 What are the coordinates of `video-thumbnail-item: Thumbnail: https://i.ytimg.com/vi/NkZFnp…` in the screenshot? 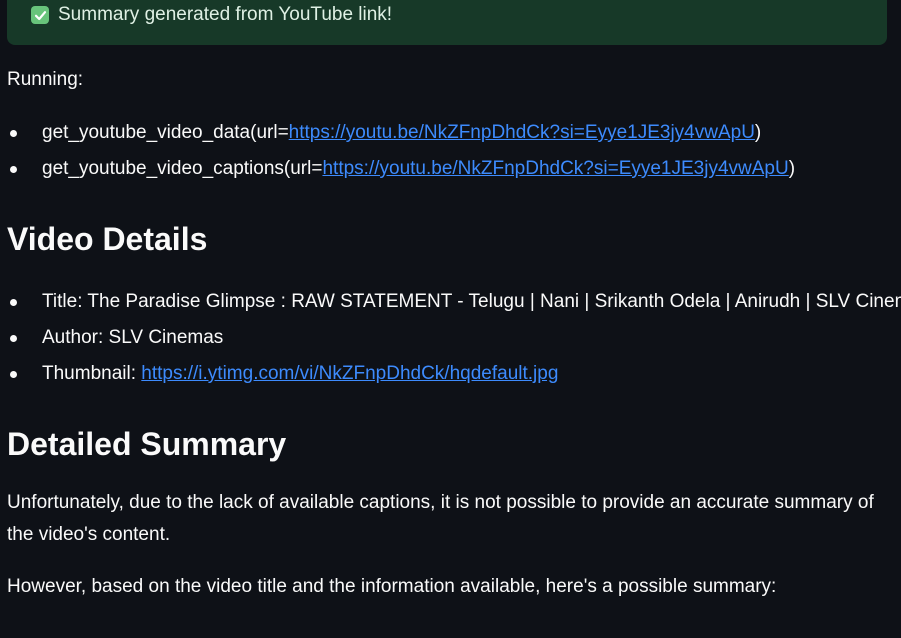 It's located at (450, 374).